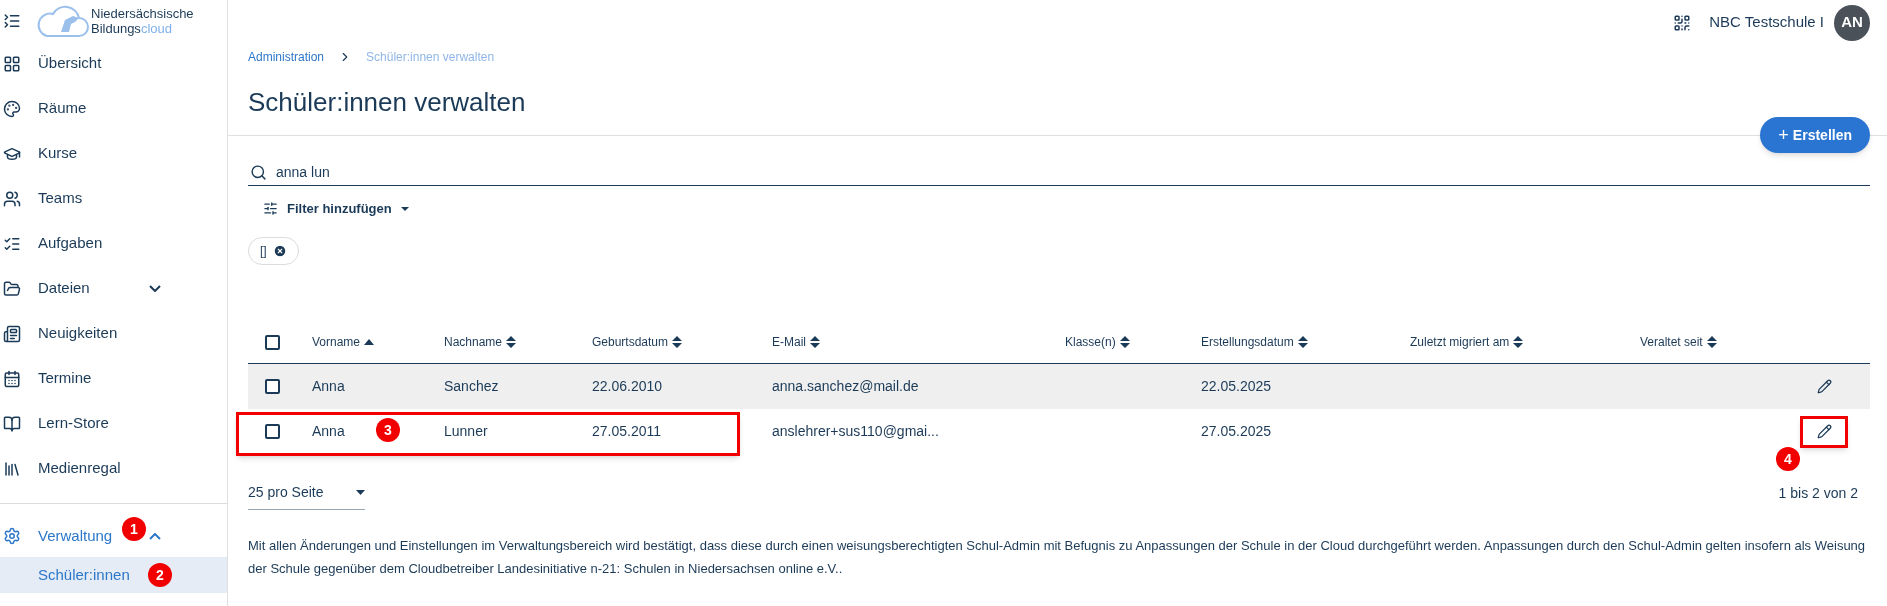 This screenshot has height=606, width=1887. What do you see at coordinates (630, 342) in the screenshot?
I see `column-header: Geburtsdatum` at bounding box center [630, 342].